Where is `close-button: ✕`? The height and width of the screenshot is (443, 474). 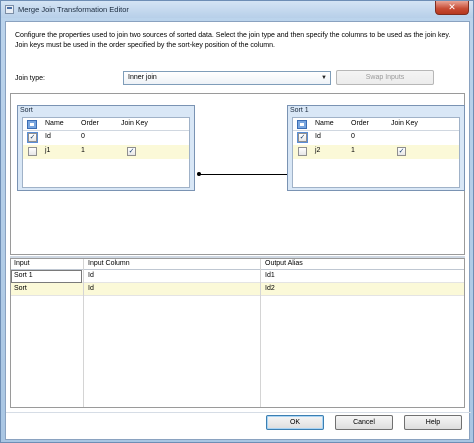 close-button: ✕ is located at coordinates (452, 8).